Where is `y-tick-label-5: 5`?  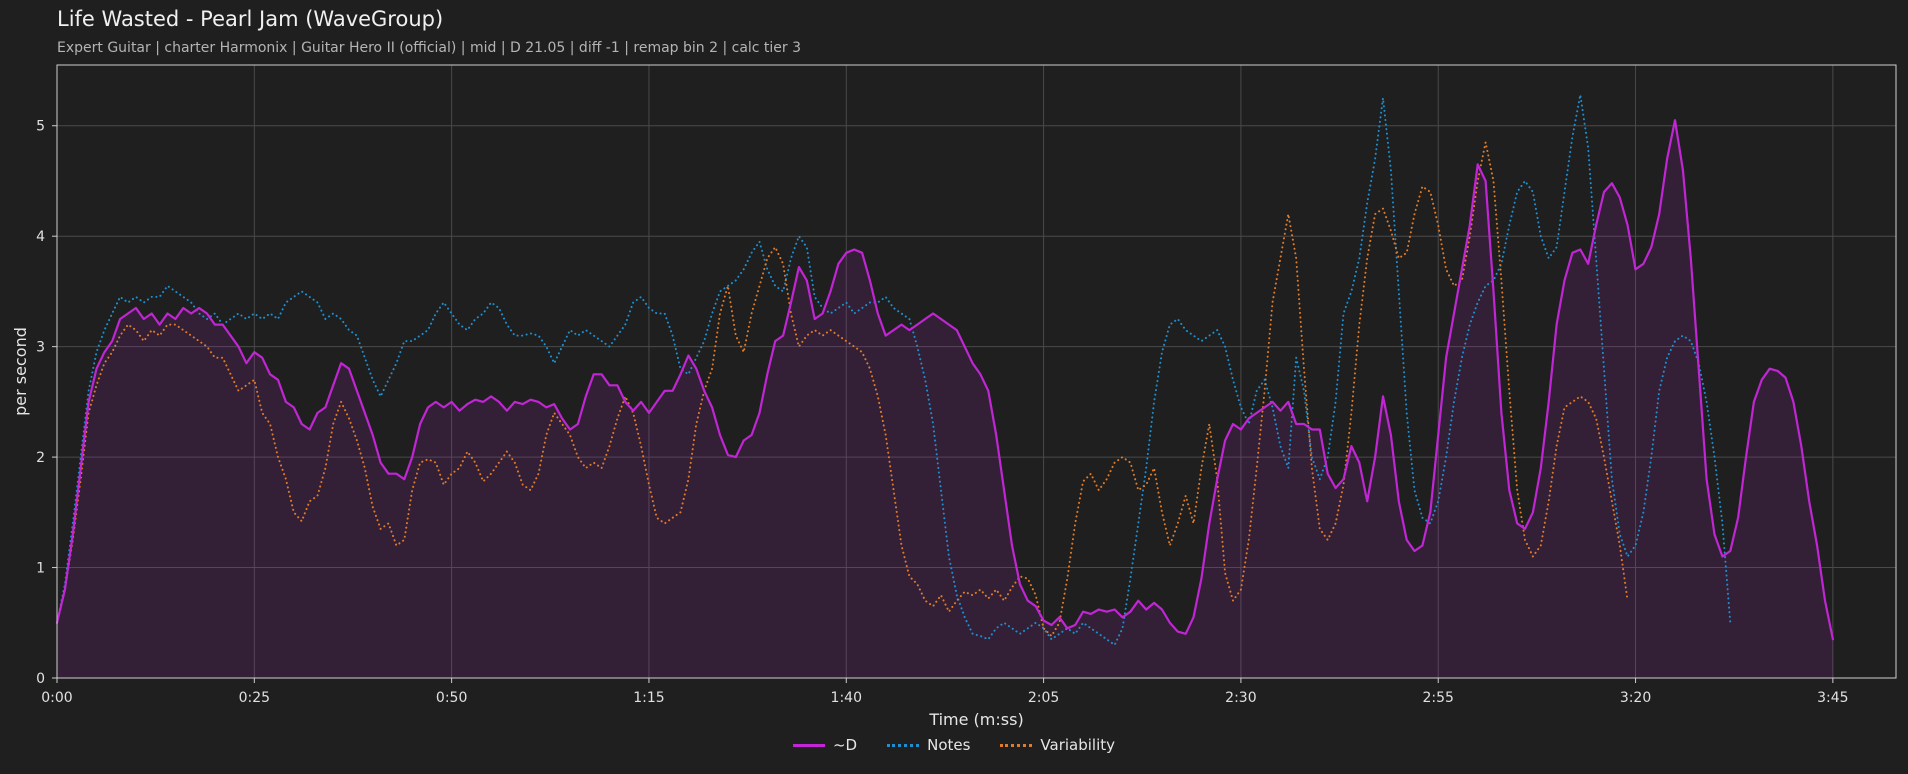
y-tick-label-5: 5 is located at coordinates (40, 127).